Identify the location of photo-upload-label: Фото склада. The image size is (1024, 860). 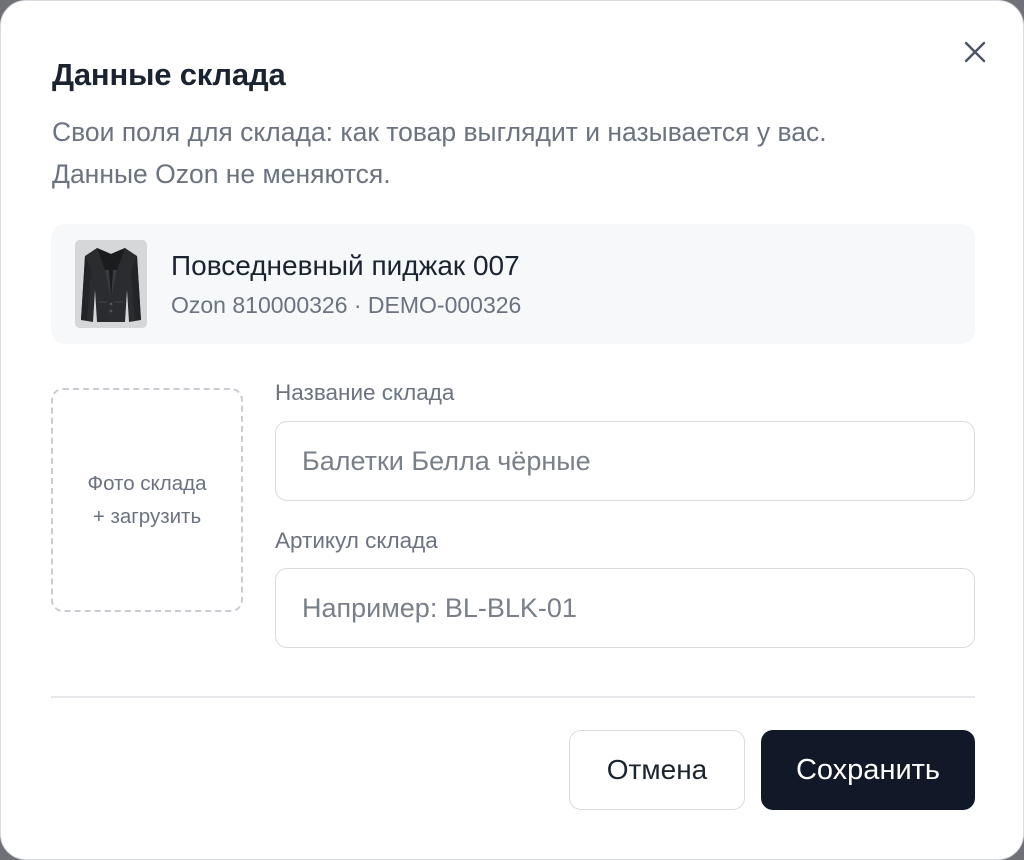
(147, 483).